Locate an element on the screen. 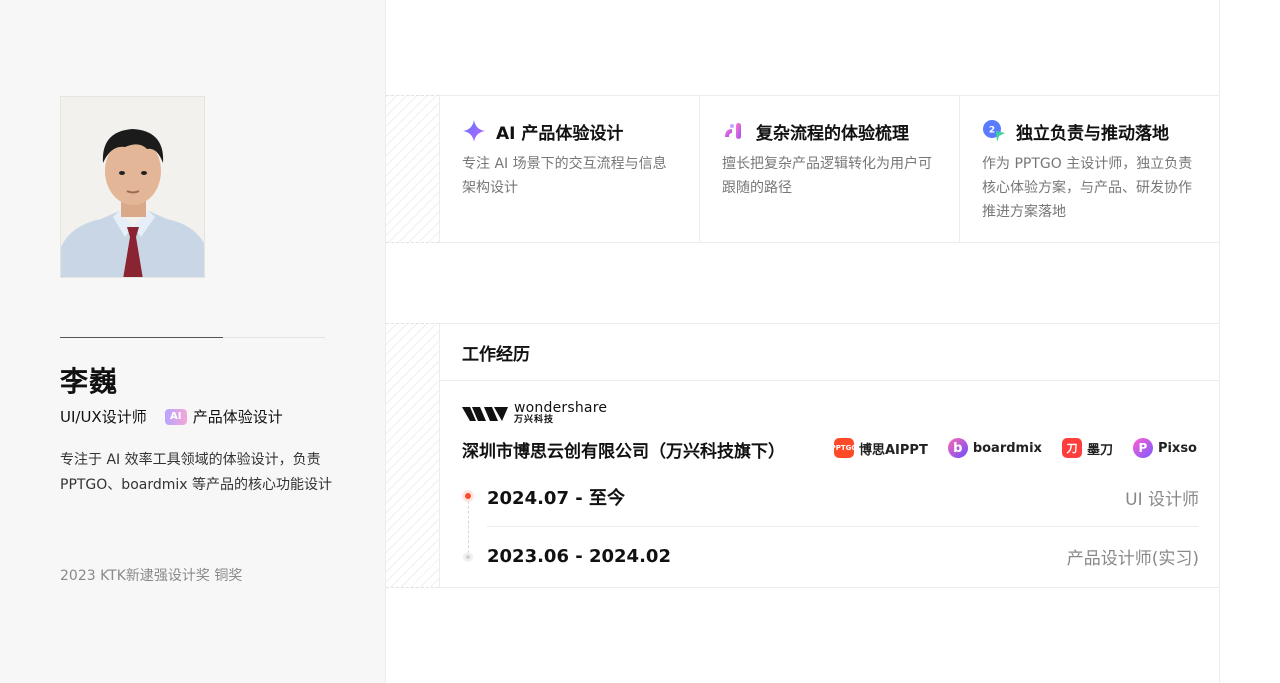 This screenshot has width=1280, height=683. product-name: 墨刀 is located at coordinates (1099, 450).